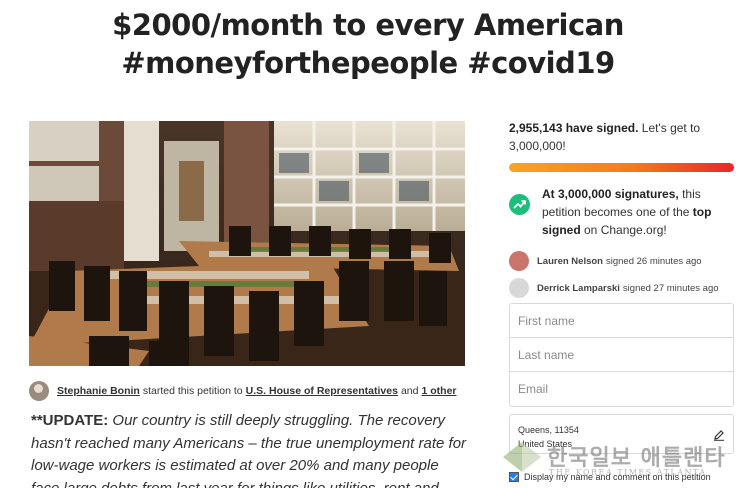  What do you see at coordinates (368, 63) in the screenshot?
I see `petition-title-line2: #moneyforthepeople #covid19` at bounding box center [368, 63].